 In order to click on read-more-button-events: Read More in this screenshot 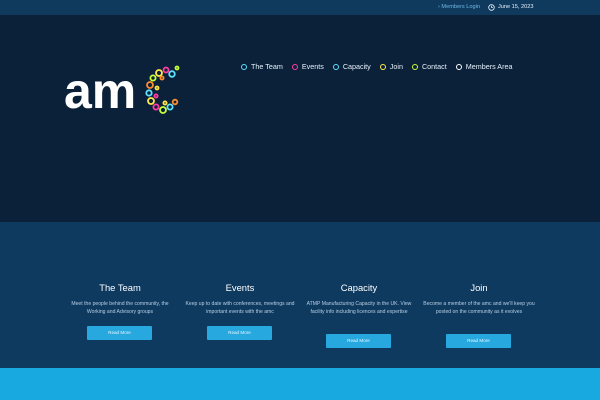, I will do `click(239, 333)`.